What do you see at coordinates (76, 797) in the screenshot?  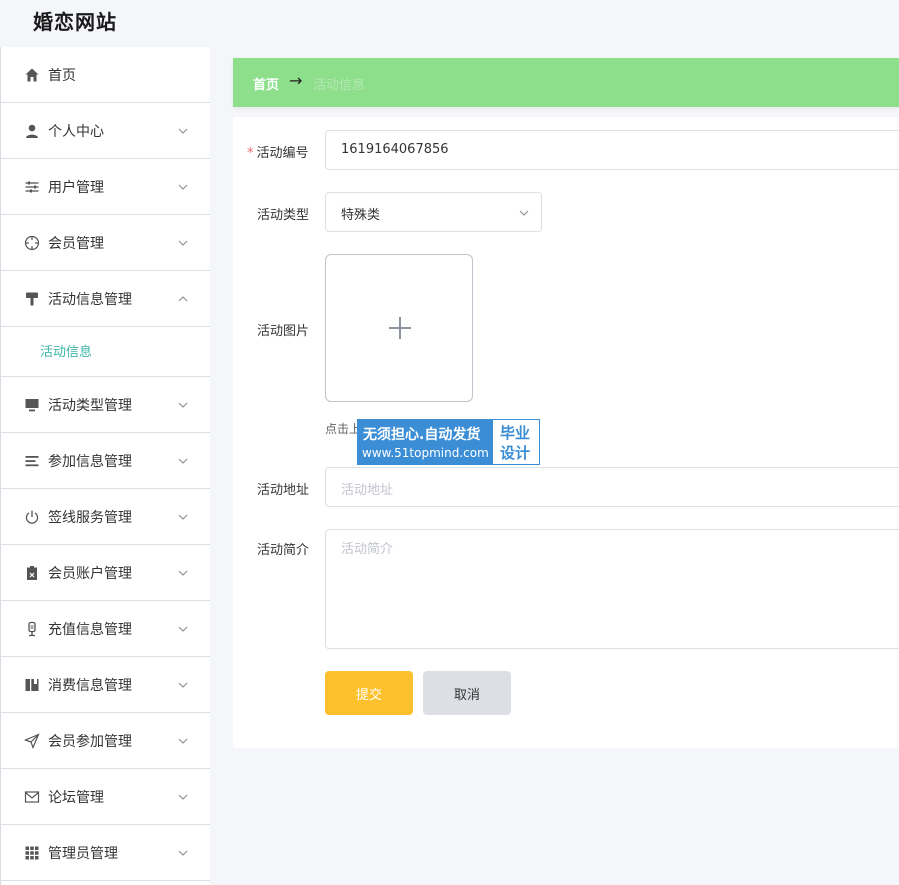 I see `sidebar-item-label: 论坛管理` at bounding box center [76, 797].